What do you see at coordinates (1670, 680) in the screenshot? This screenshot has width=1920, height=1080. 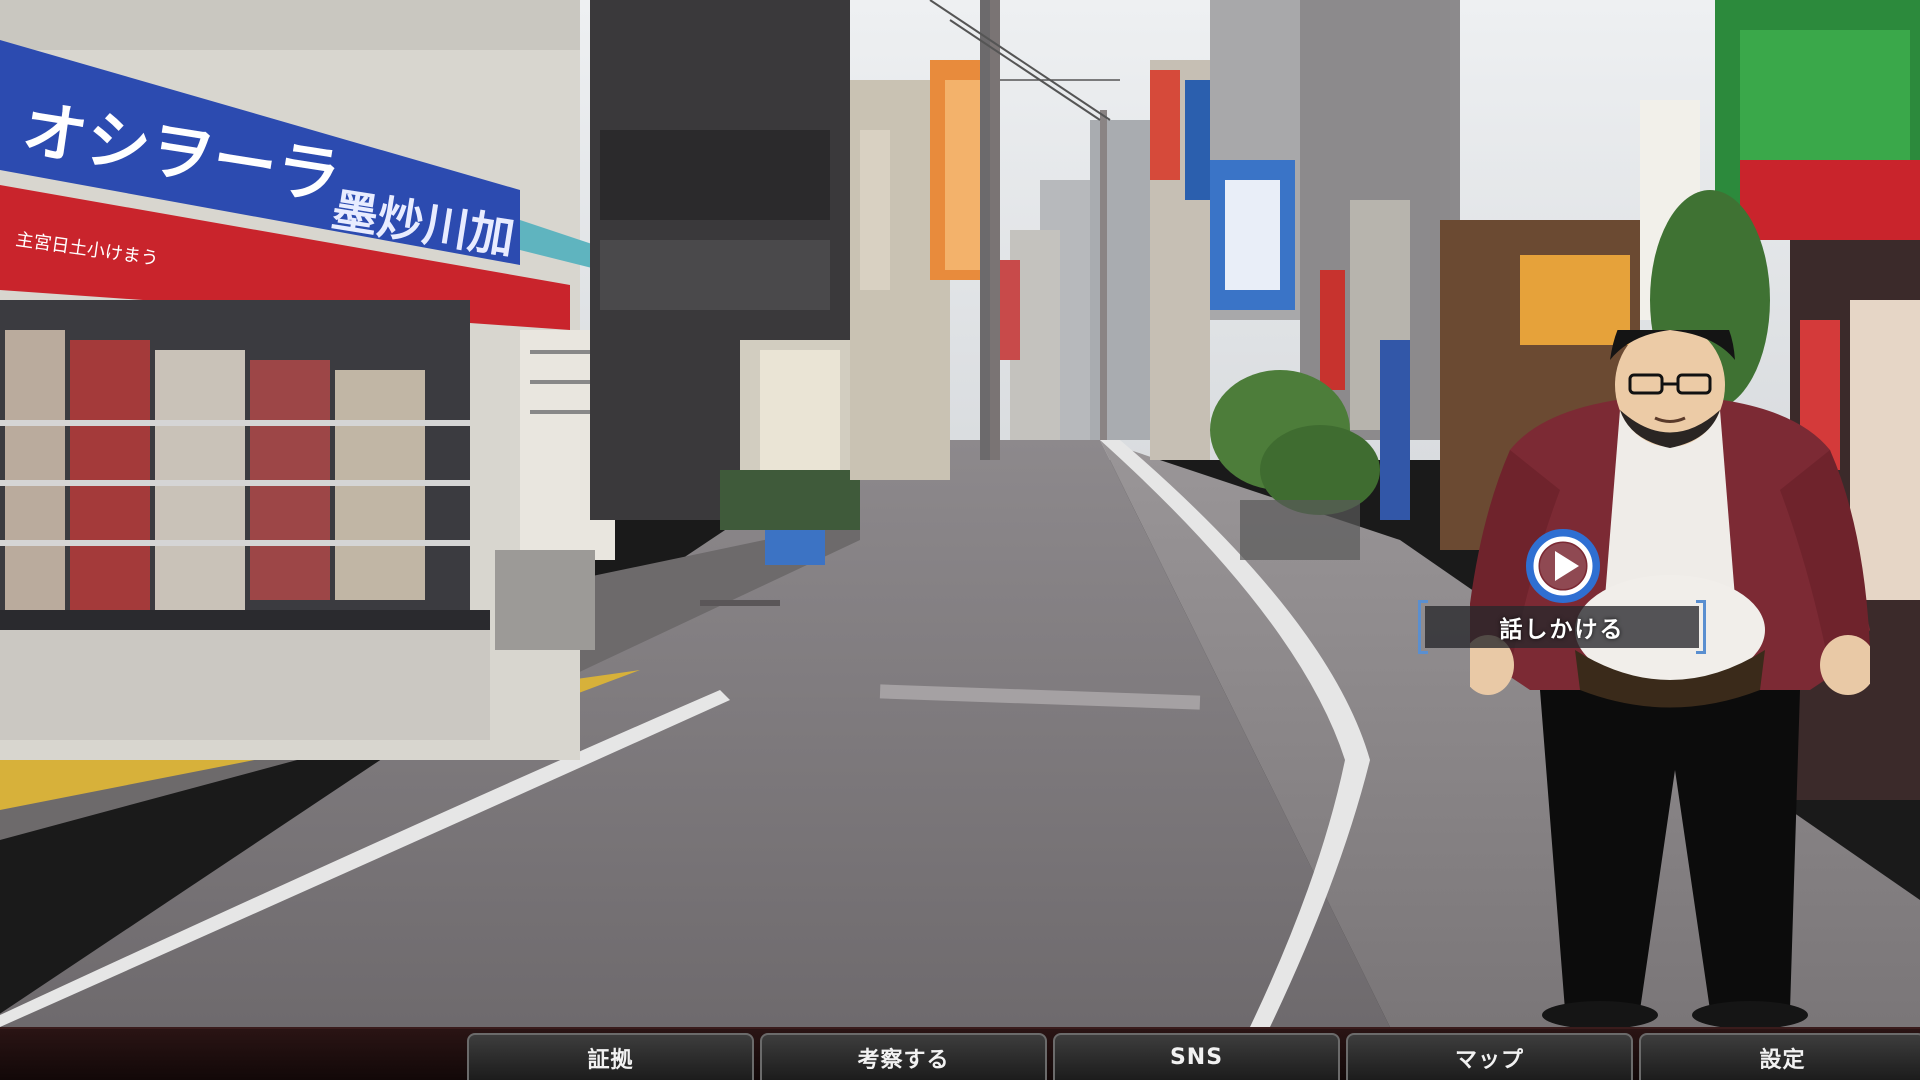 I see `npc-character` at bounding box center [1670, 680].